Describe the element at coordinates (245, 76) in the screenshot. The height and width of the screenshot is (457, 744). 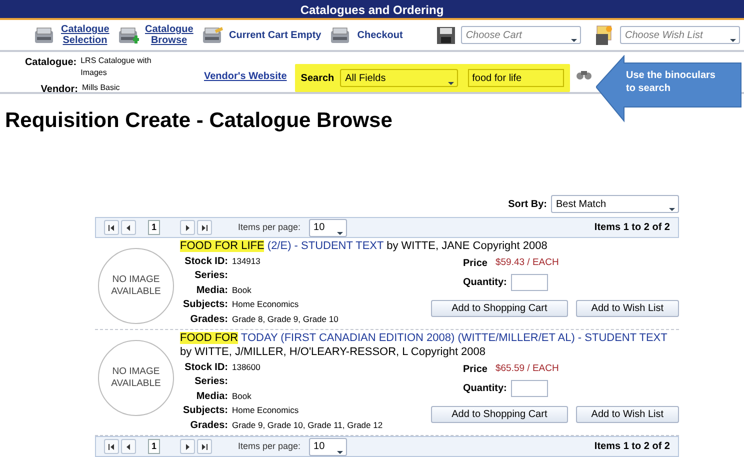
I see `vendor-link: Vendor's Website` at that location.